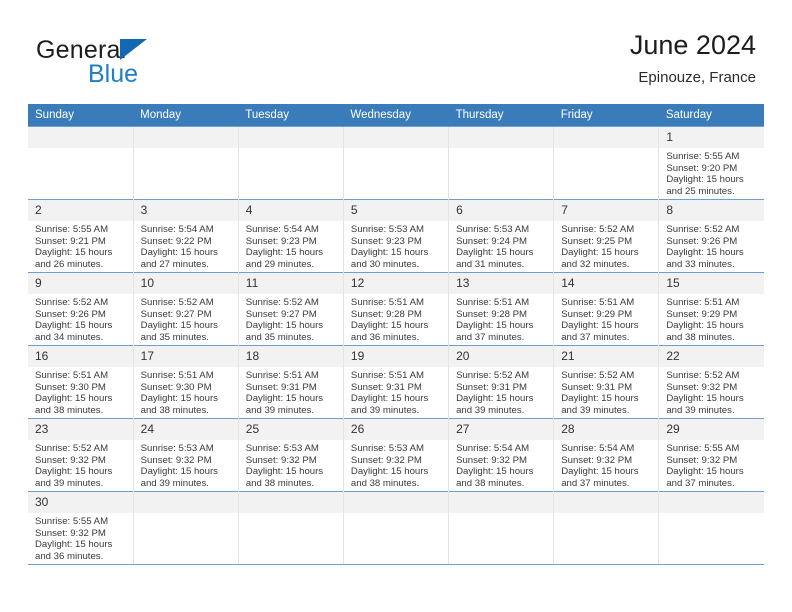  What do you see at coordinates (386, 241) in the screenshot?
I see `sunset-time: Sunset: 9:23 PM` at bounding box center [386, 241].